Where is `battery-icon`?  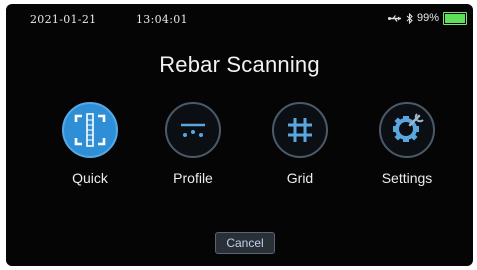
battery-icon is located at coordinates (455, 18).